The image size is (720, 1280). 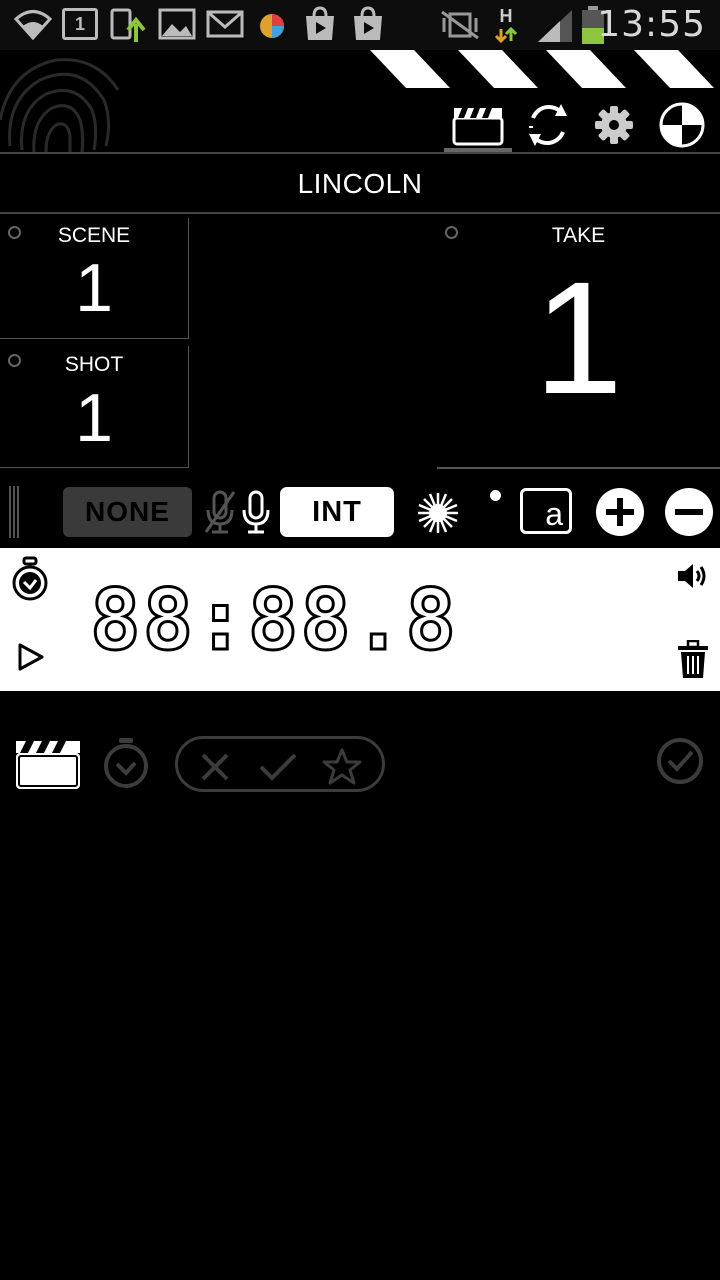 I want to click on vibrate-icon, so click(x=460, y=25).